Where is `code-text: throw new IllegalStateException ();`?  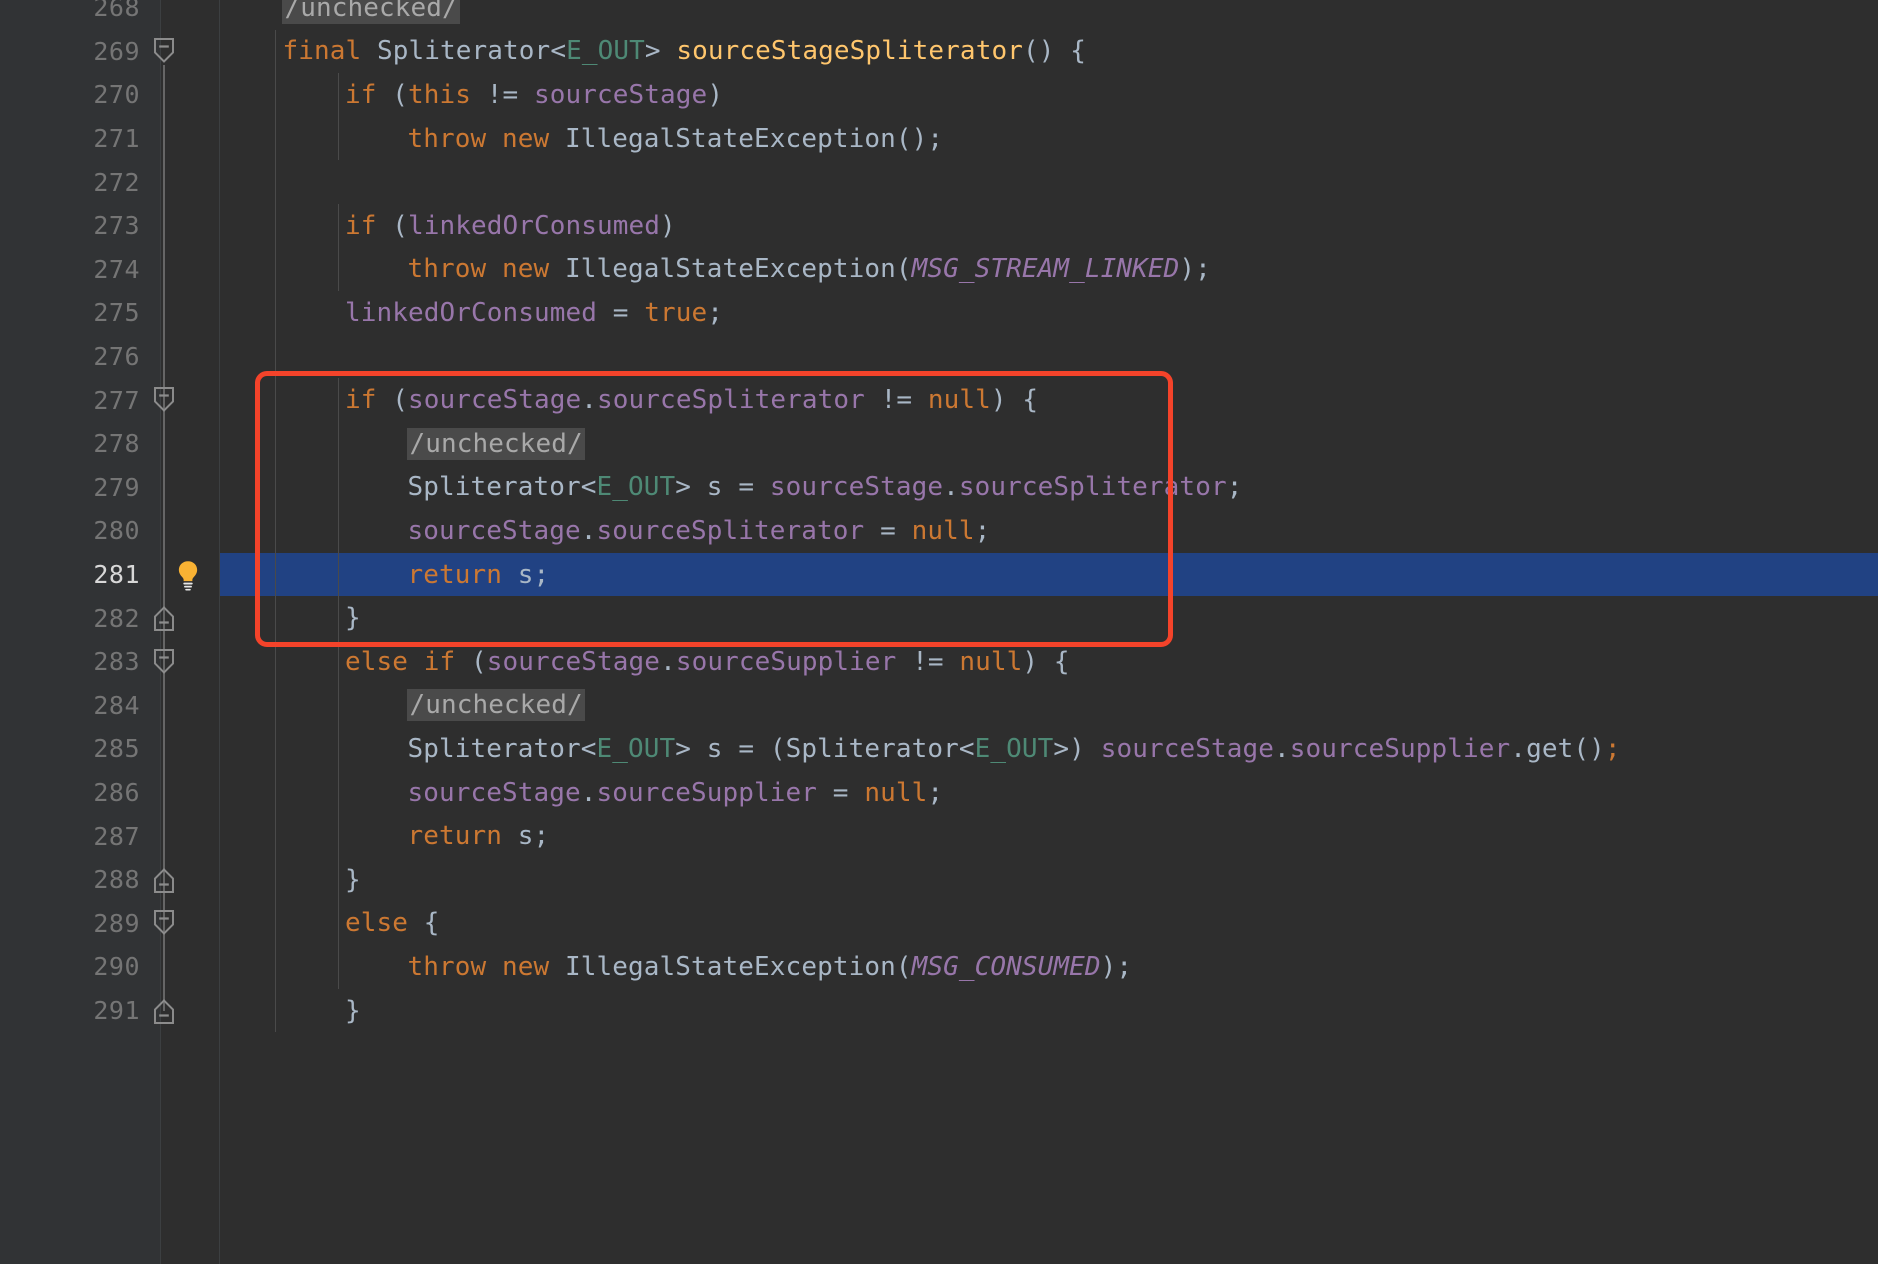 code-text: throw new IllegalStateException (); is located at coordinates (675, 139).